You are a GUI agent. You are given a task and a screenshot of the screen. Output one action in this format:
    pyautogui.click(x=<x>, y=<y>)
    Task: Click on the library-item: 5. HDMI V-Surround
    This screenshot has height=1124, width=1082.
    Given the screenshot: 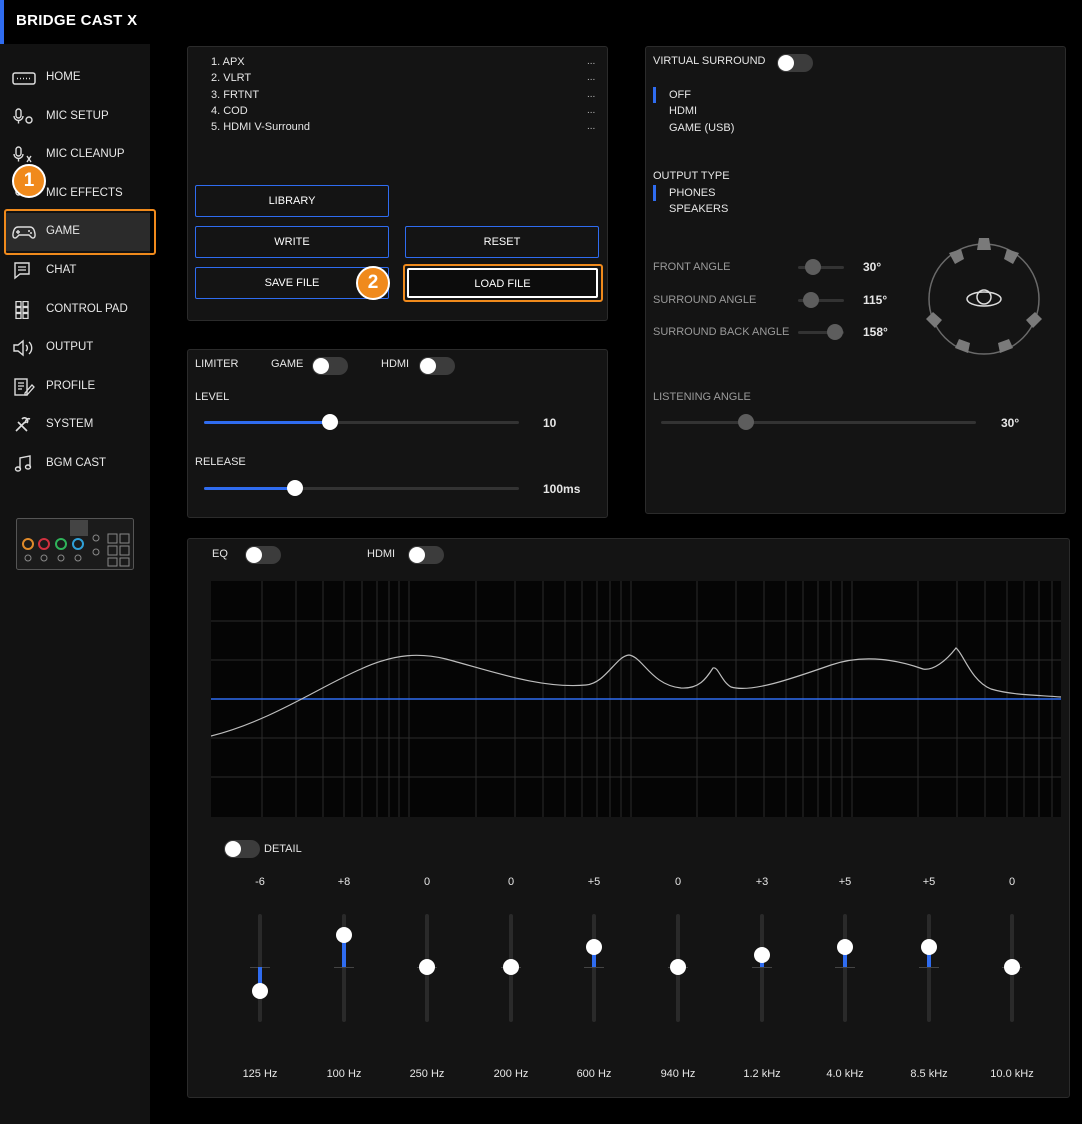 What is the action you would take?
    pyautogui.click(x=260, y=127)
    